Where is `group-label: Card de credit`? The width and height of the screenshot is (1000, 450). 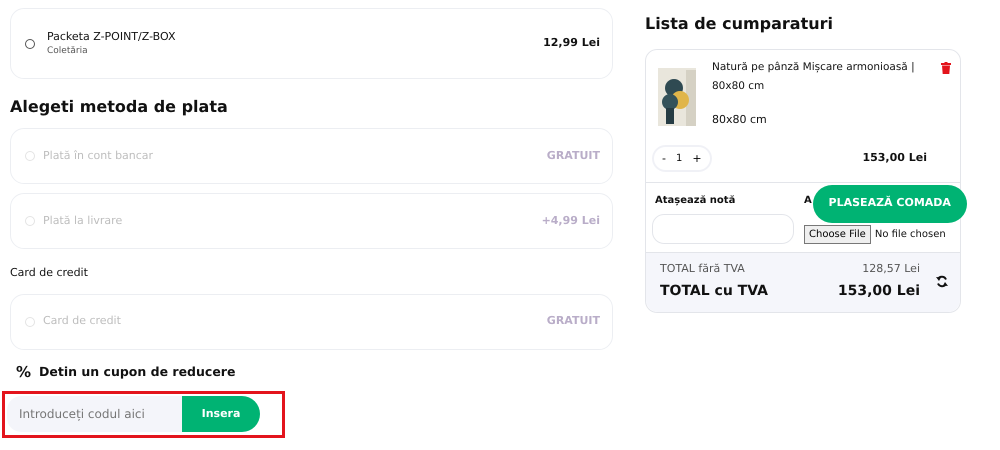
group-label: Card de credit is located at coordinates (49, 273).